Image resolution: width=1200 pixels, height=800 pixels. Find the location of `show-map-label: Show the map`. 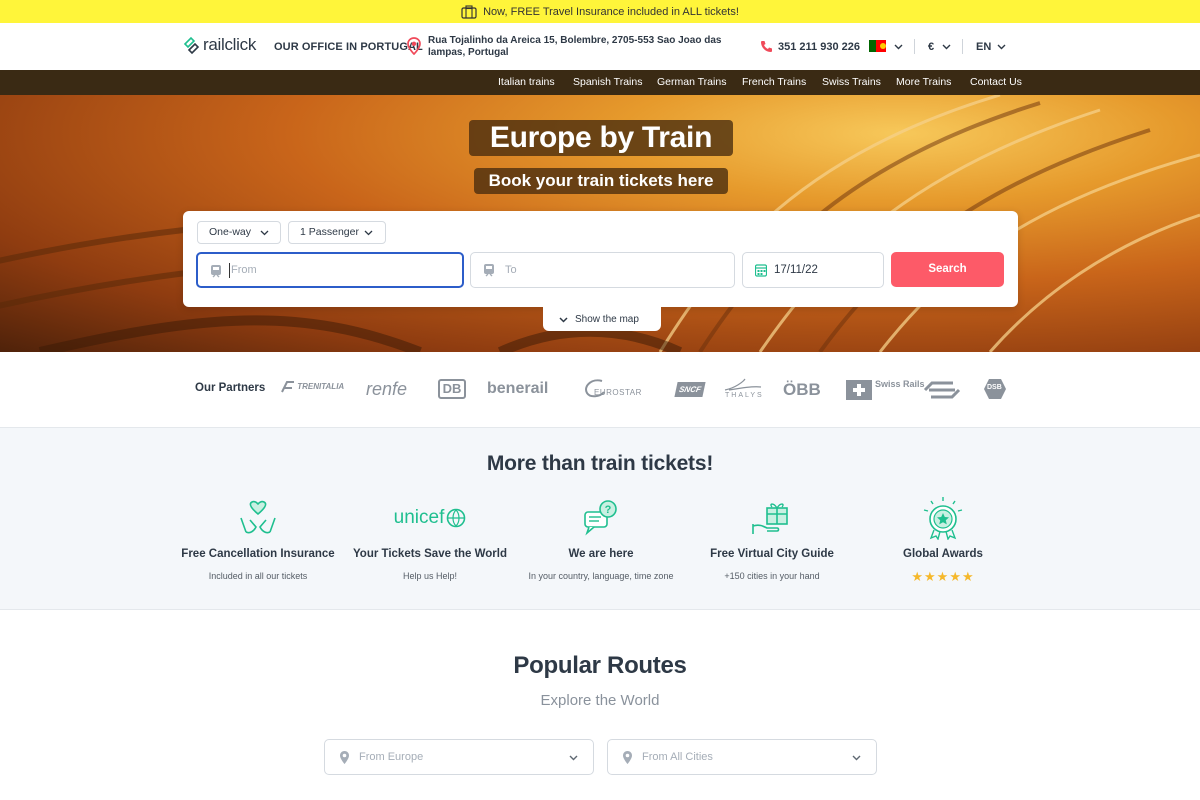

show-map-label: Show the map is located at coordinates (607, 319).